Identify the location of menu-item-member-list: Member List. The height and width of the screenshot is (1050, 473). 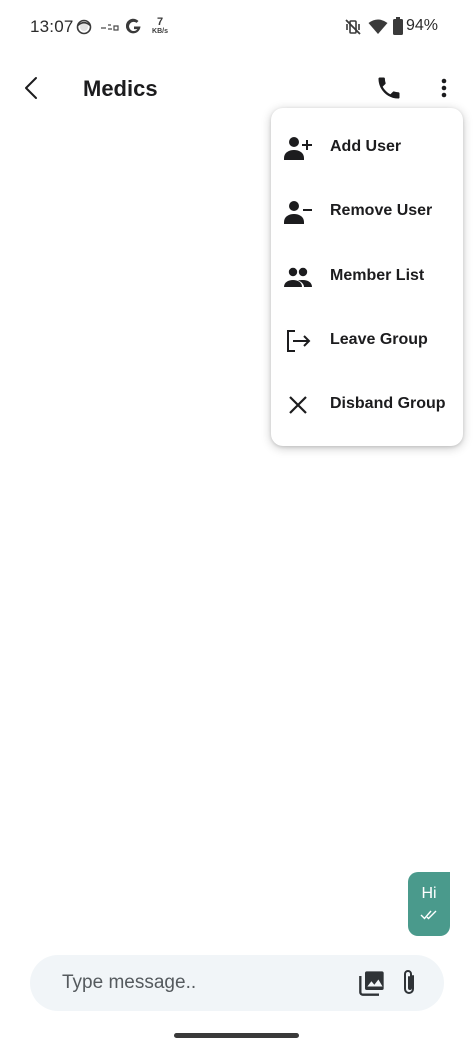
(367, 277).